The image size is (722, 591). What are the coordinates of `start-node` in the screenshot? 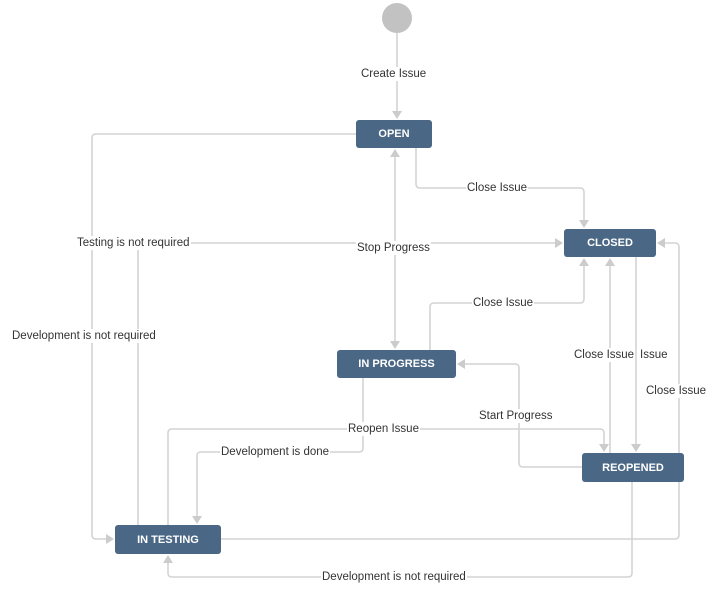 It's located at (397, 18).